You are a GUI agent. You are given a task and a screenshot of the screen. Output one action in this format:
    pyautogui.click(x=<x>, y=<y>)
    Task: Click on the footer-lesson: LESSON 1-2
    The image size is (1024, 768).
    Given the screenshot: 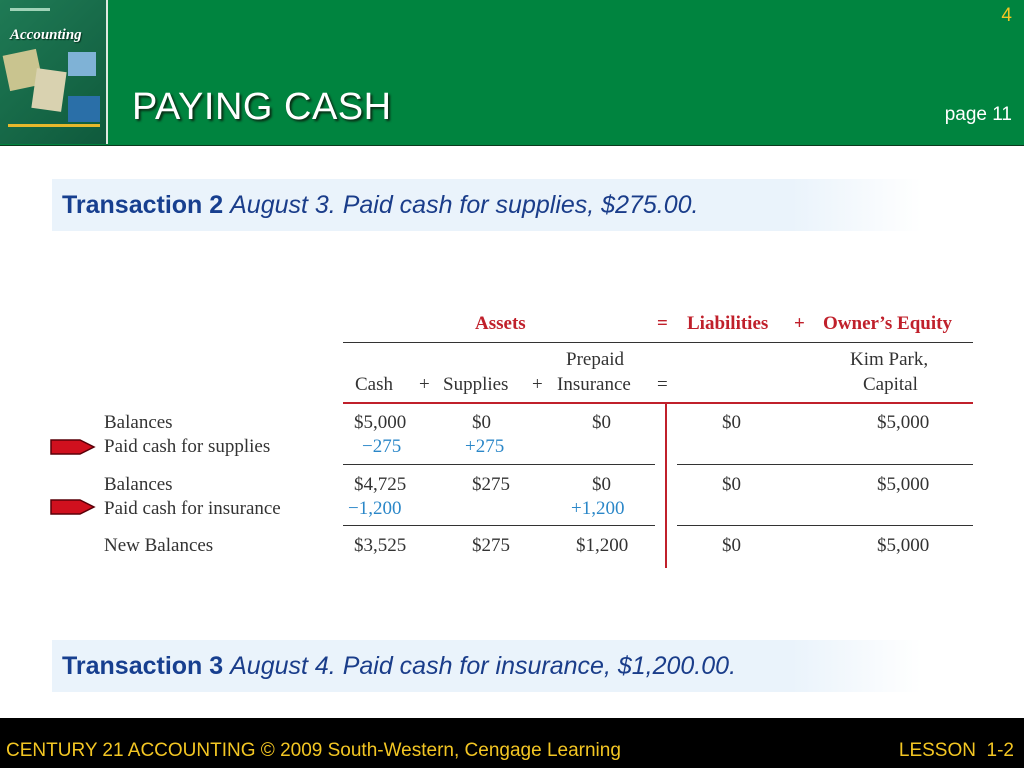 What is the action you would take?
    pyautogui.click(x=956, y=750)
    